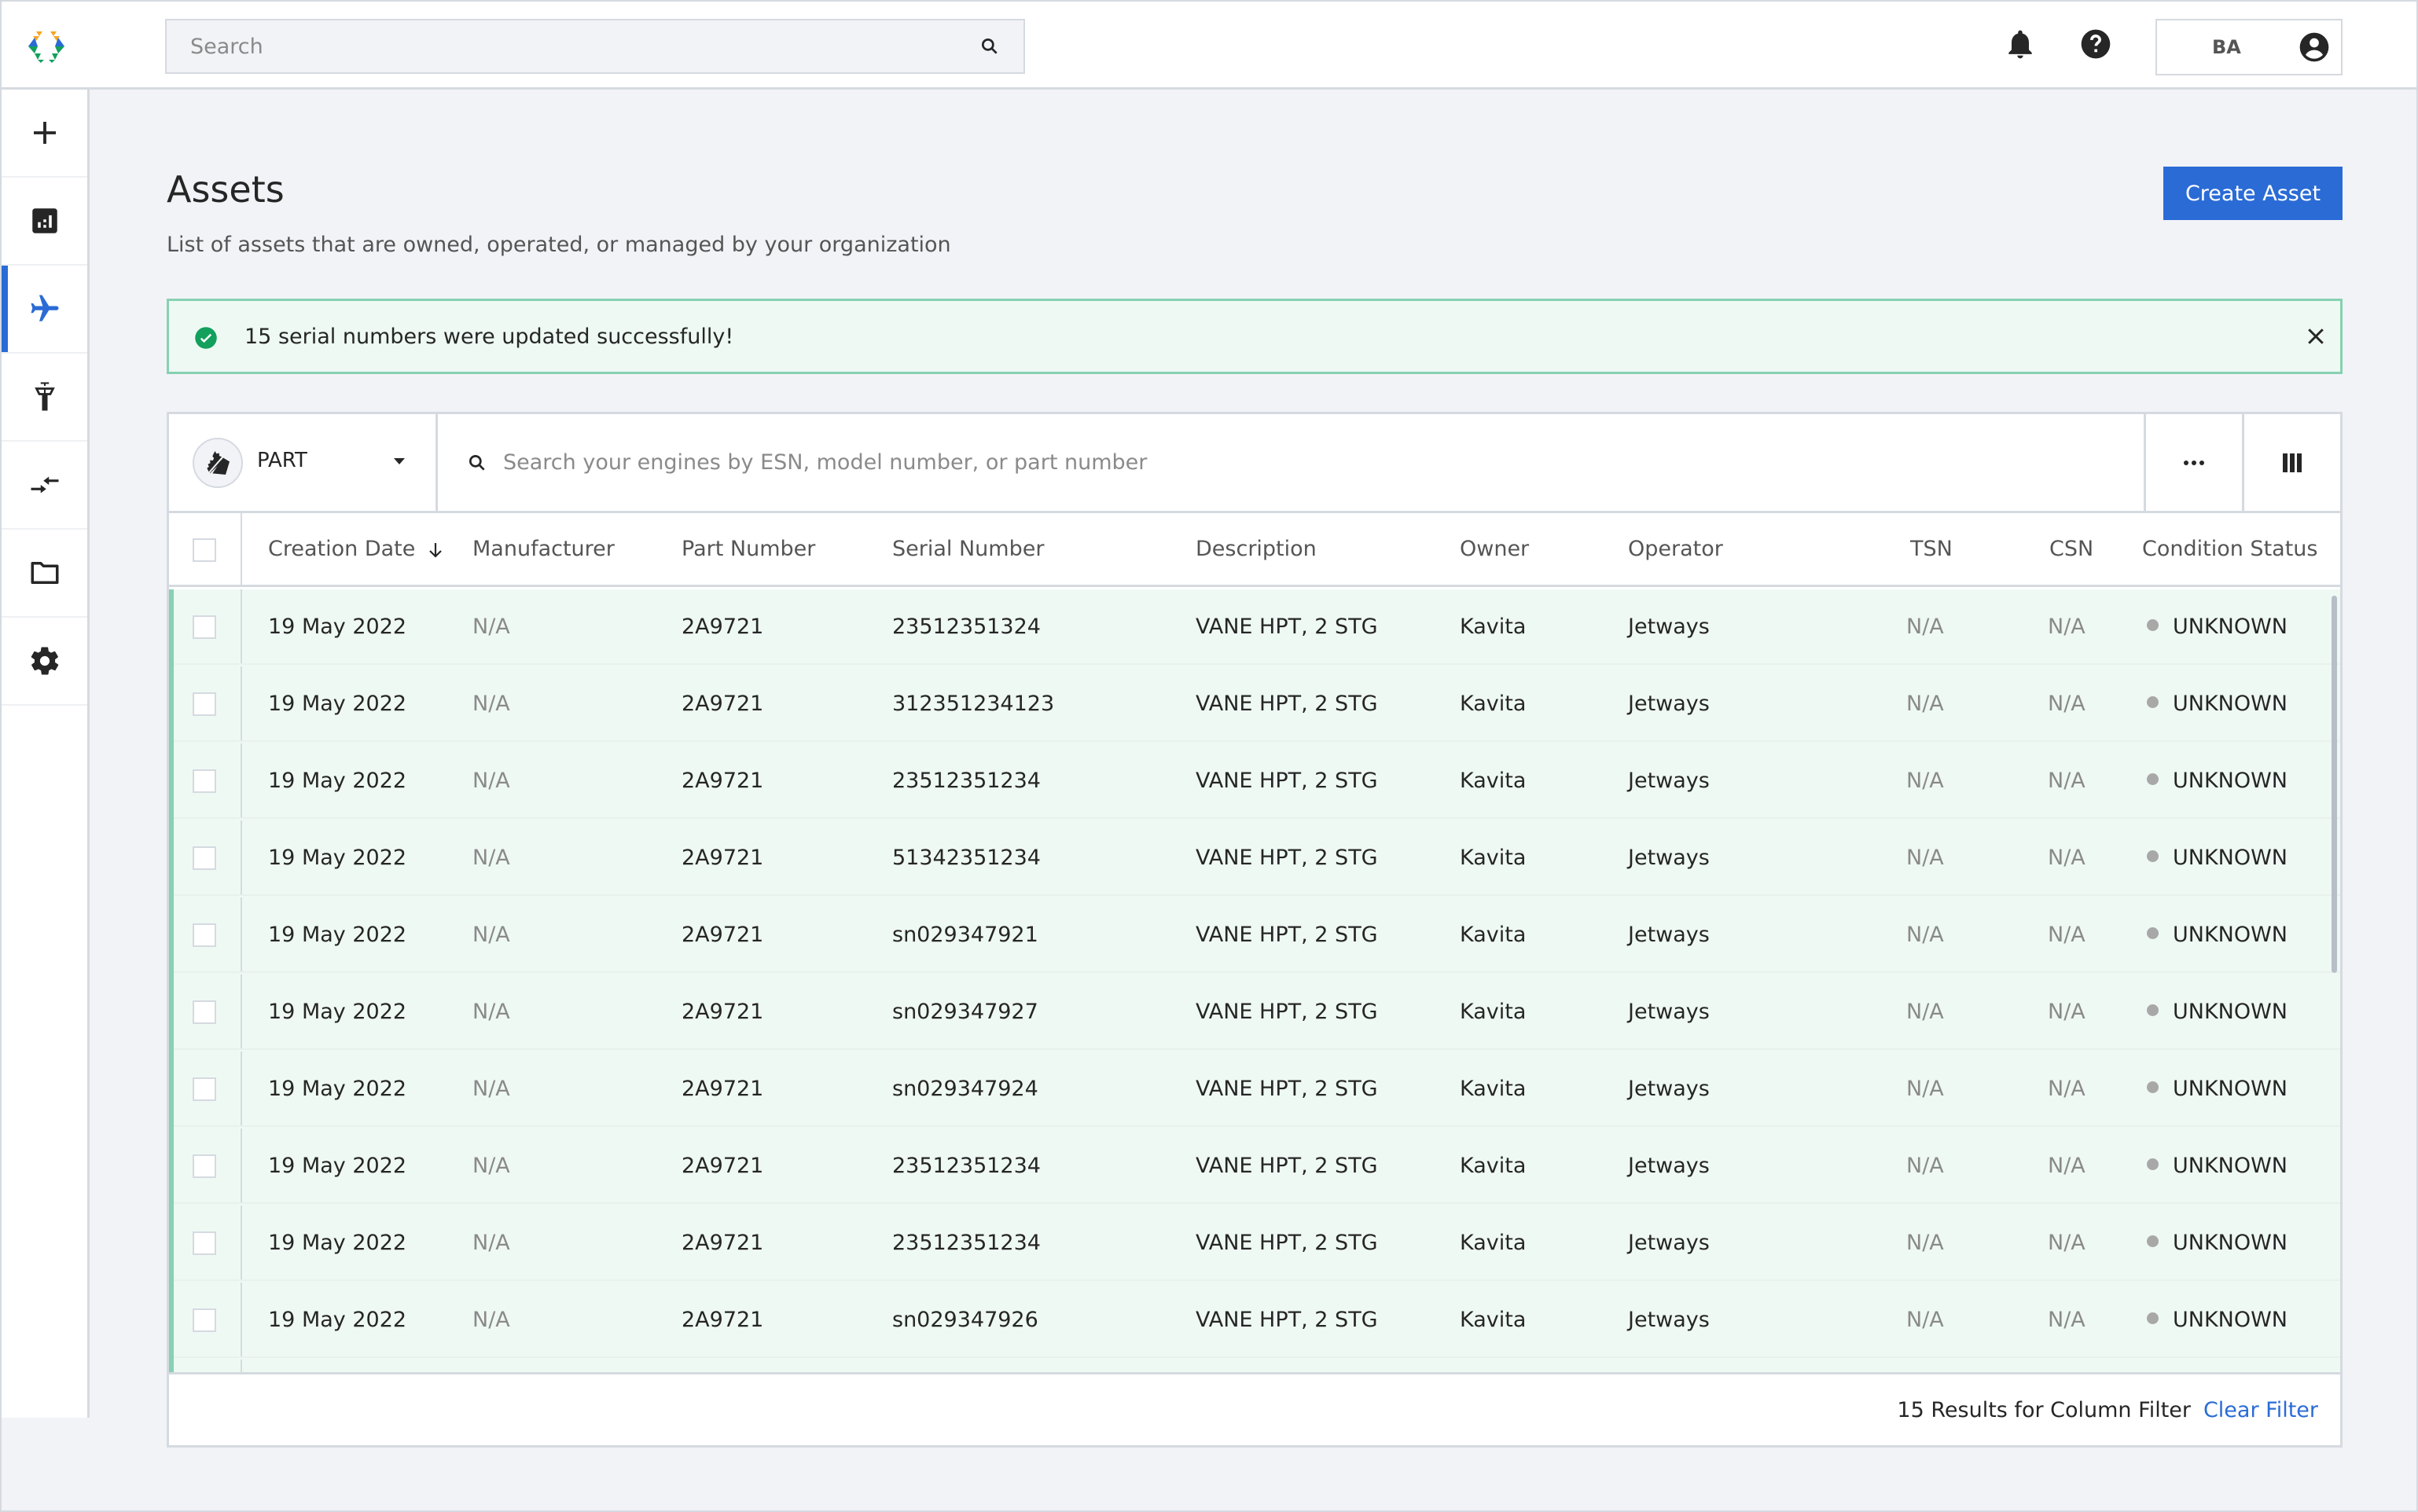 The height and width of the screenshot is (1512, 2418). Describe the element at coordinates (44, 222) in the screenshot. I see `sidebar-item-reports` at that location.